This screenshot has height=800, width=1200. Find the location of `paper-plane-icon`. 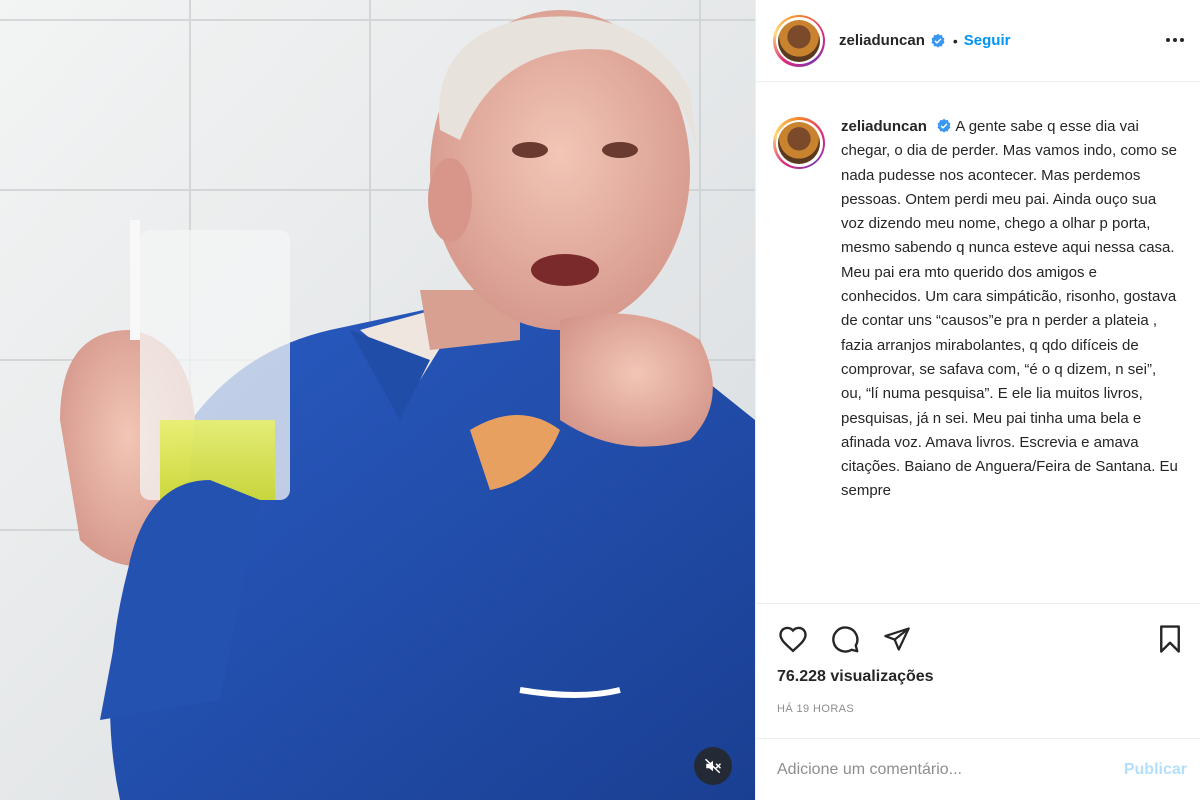

paper-plane-icon is located at coordinates (897, 639).